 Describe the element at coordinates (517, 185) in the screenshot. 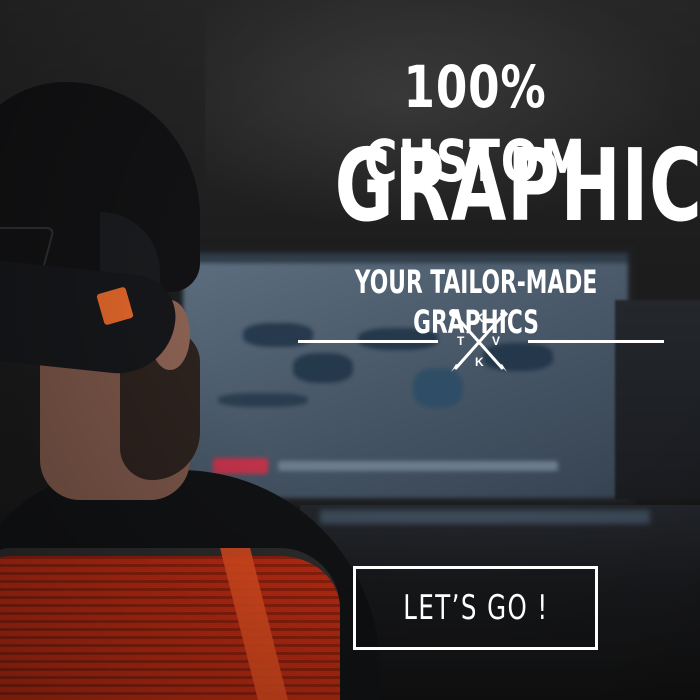

I see `headline-line2: GRAPHICS` at that location.